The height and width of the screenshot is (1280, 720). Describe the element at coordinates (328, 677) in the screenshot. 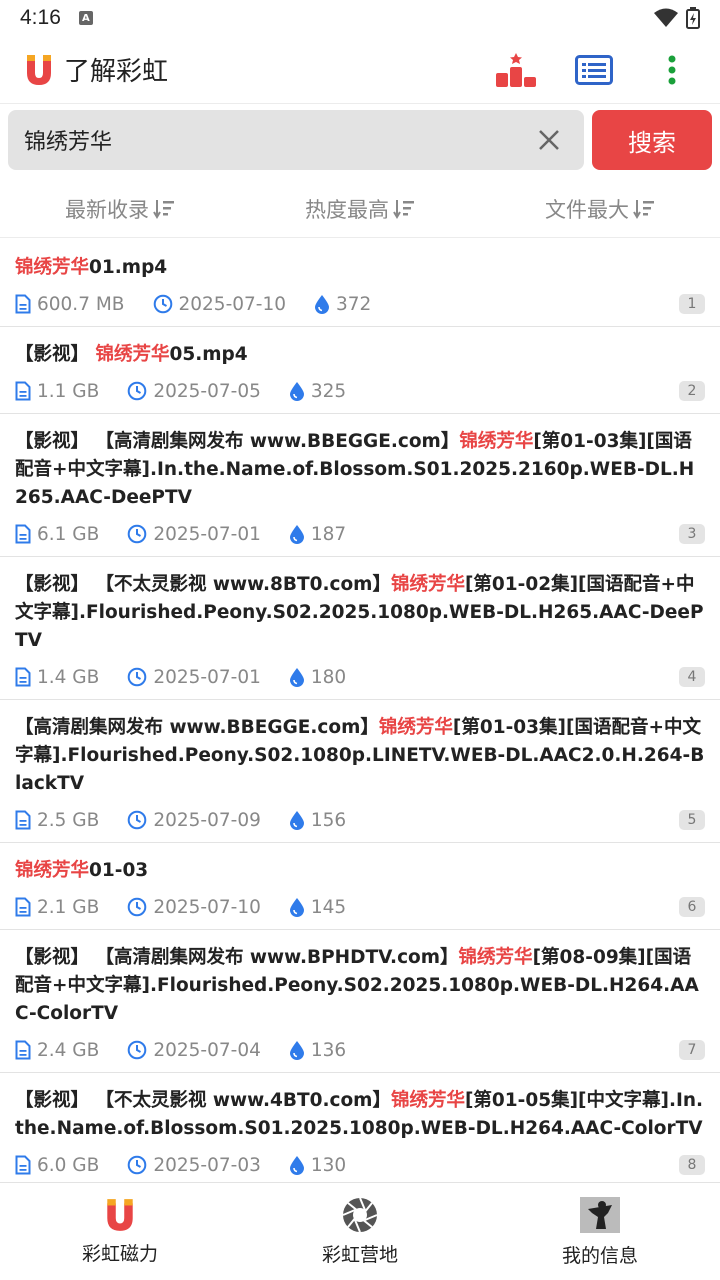

I see `file-heat-value: 180` at that location.